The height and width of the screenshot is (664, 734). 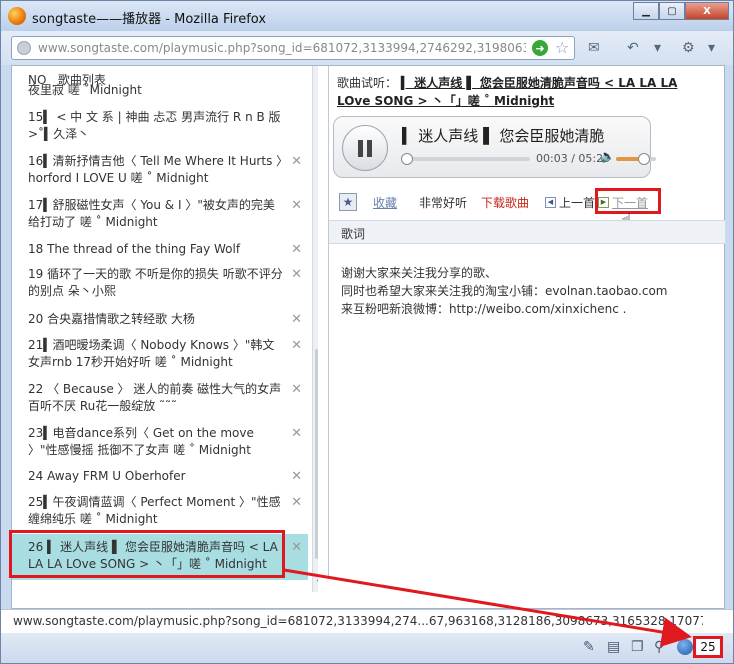 What do you see at coordinates (154, 125) in the screenshot?
I see `song-title: 15▍ < 中 文 系 | 神曲 忐忑 男声流行 R n B 版 >˚▍久泽丶` at bounding box center [154, 125].